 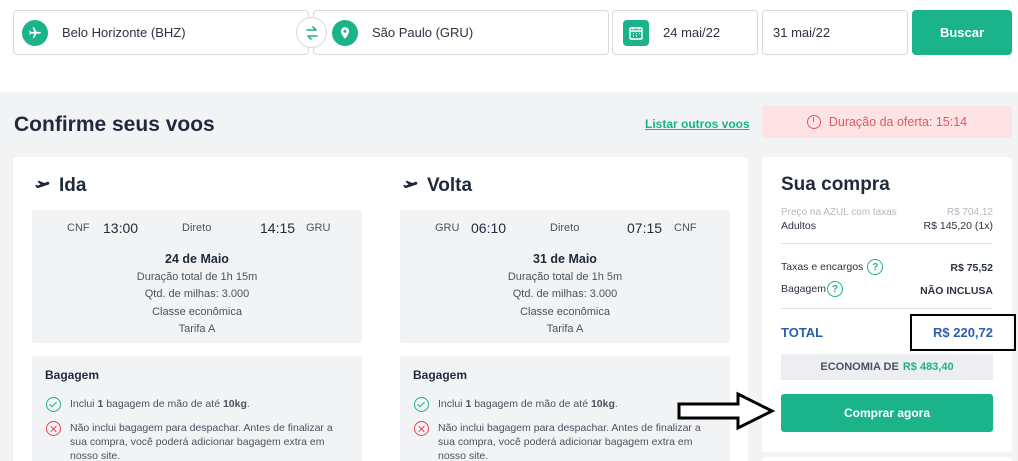 What do you see at coordinates (962, 32) in the screenshot?
I see `search-button: Buscar` at bounding box center [962, 32].